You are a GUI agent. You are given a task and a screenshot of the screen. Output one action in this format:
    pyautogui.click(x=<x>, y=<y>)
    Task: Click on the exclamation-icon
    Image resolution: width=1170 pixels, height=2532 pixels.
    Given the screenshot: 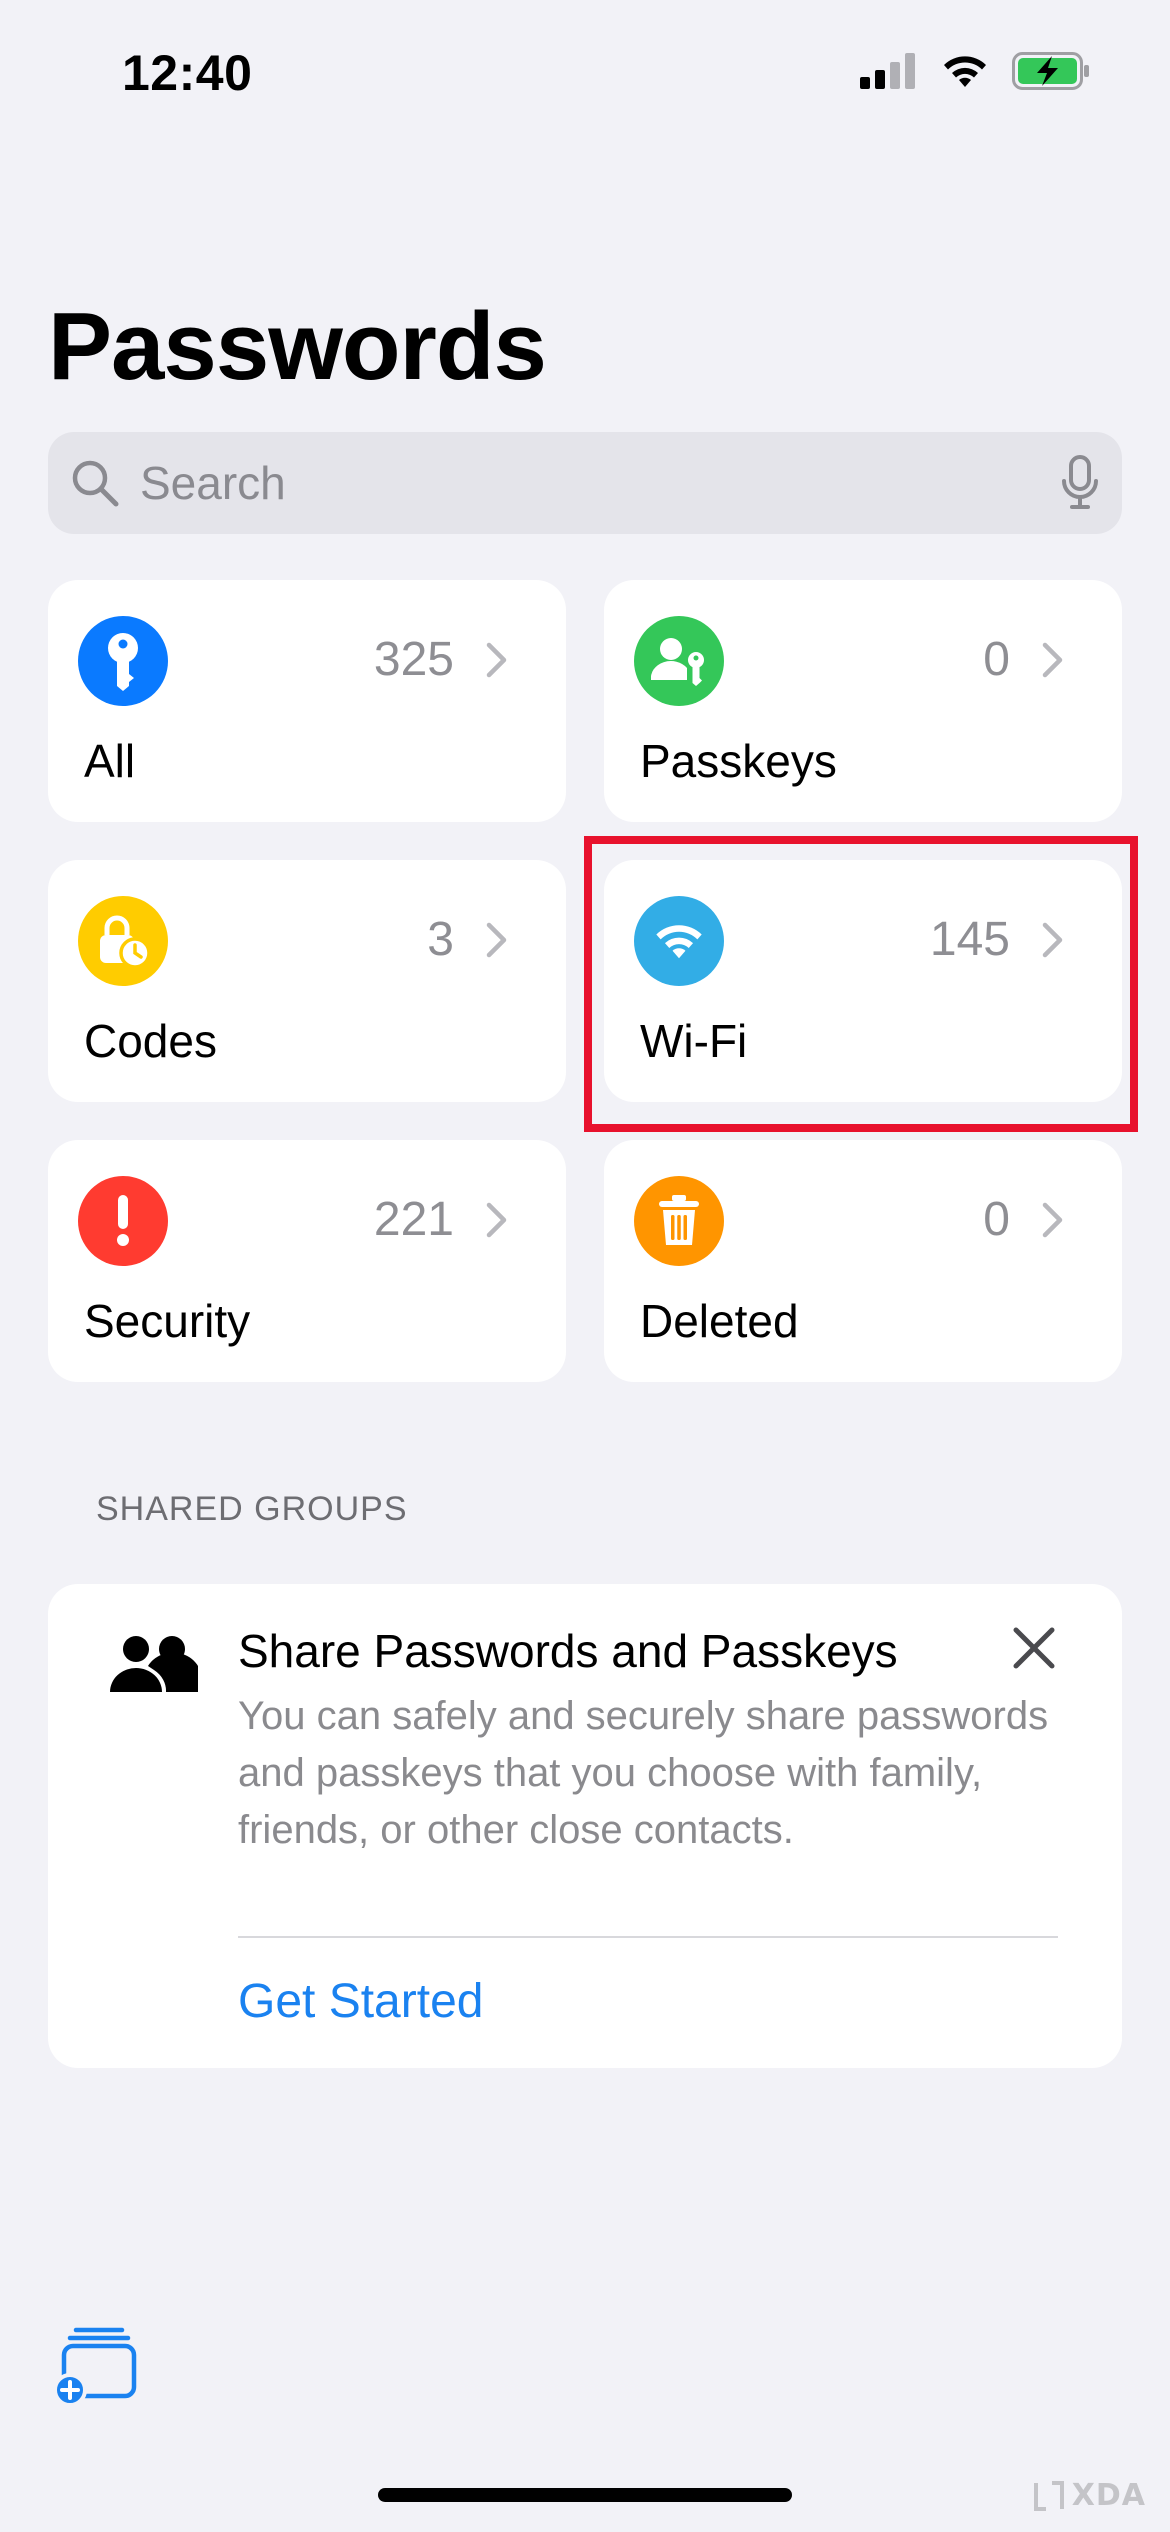 What is the action you would take?
    pyautogui.click(x=123, y=1221)
    